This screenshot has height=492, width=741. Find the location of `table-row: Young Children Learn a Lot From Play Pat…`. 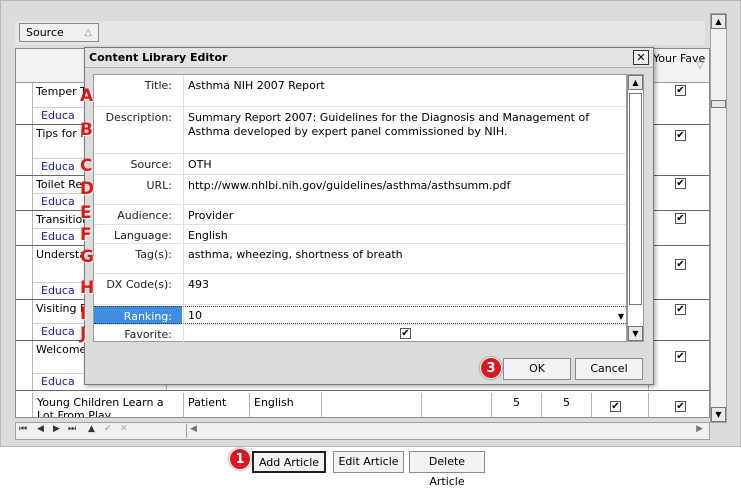

table-row: Young Children Learn a Lot From Play Pat… is located at coordinates (362, 405).